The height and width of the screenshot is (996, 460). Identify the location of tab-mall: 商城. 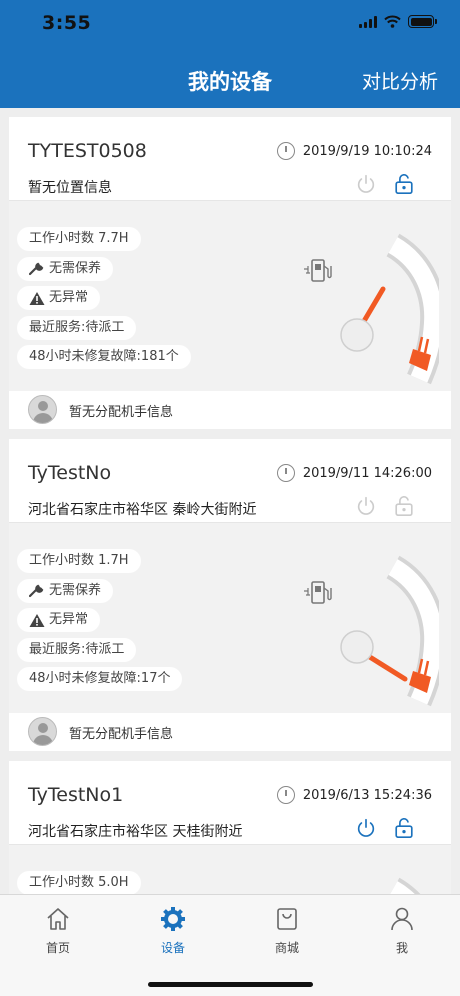
(287, 930).